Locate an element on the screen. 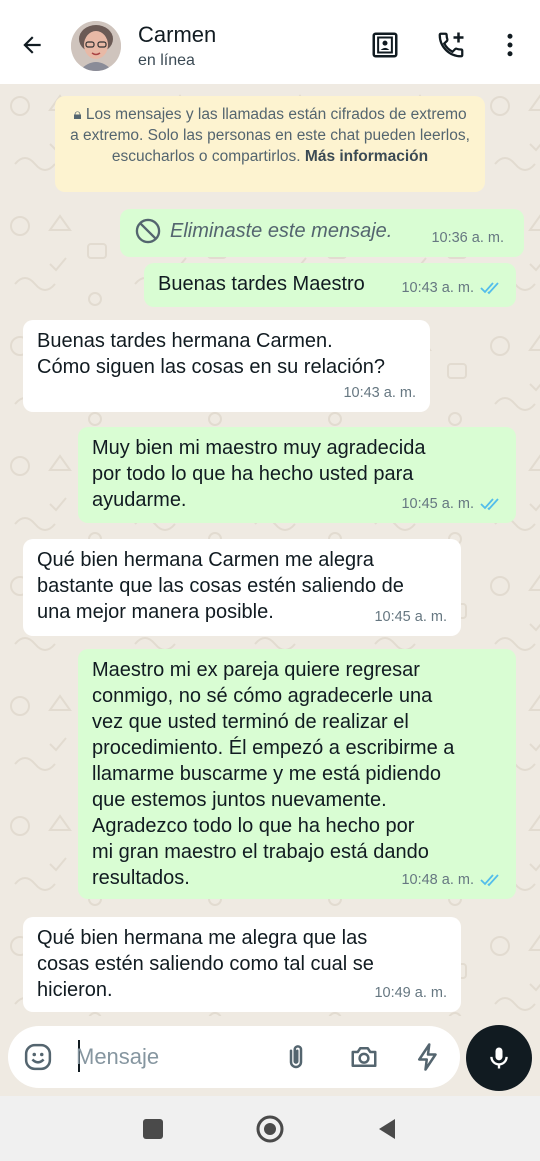 Image resolution: width=540 pixels, height=1161 pixels. voice-message-button is located at coordinates (499, 1058).